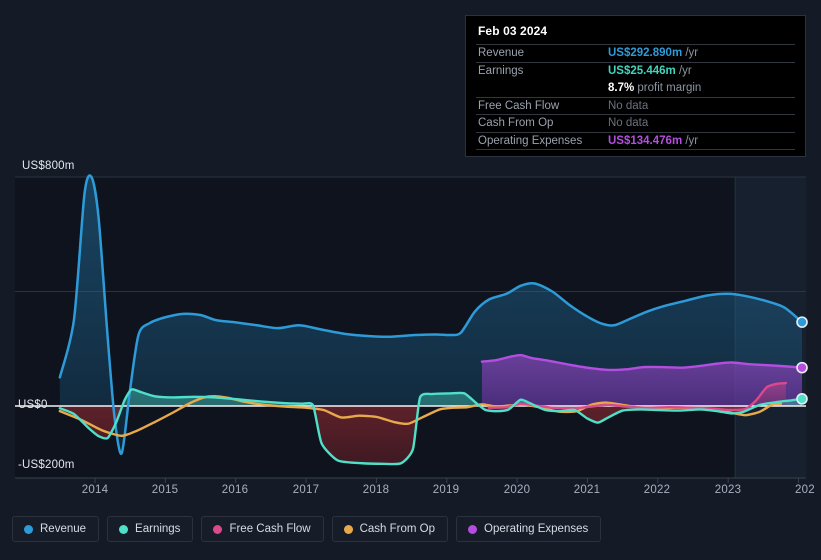  I want to click on tooltip-unit-profit-margin: profit margin, so click(668, 88).